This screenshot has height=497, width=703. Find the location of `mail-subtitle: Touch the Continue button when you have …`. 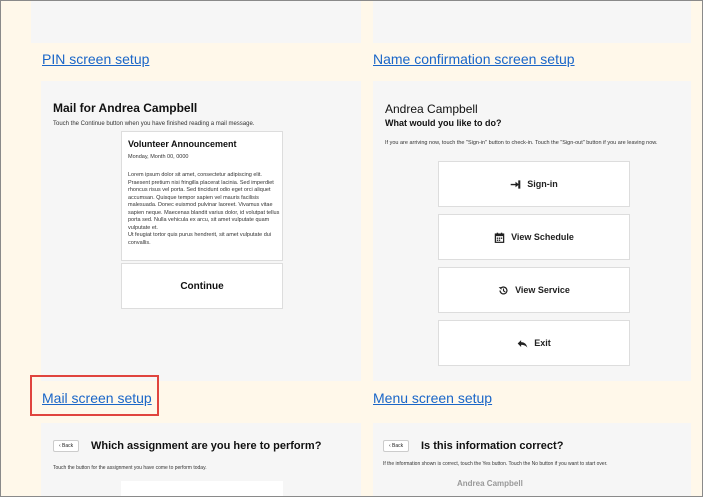

mail-subtitle: Touch the Continue button when you have … is located at coordinates (154, 124).